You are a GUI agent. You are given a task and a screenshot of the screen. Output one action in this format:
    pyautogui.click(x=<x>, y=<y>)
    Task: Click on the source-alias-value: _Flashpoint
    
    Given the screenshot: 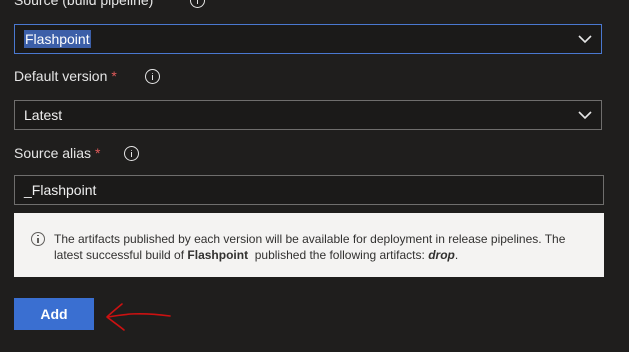 What is the action you would take?
    pyautogui.click(x=60, y=190)
    